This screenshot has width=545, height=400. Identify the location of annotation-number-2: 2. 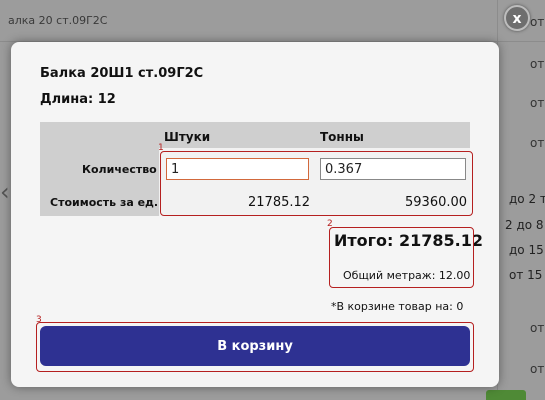
(330, 224).